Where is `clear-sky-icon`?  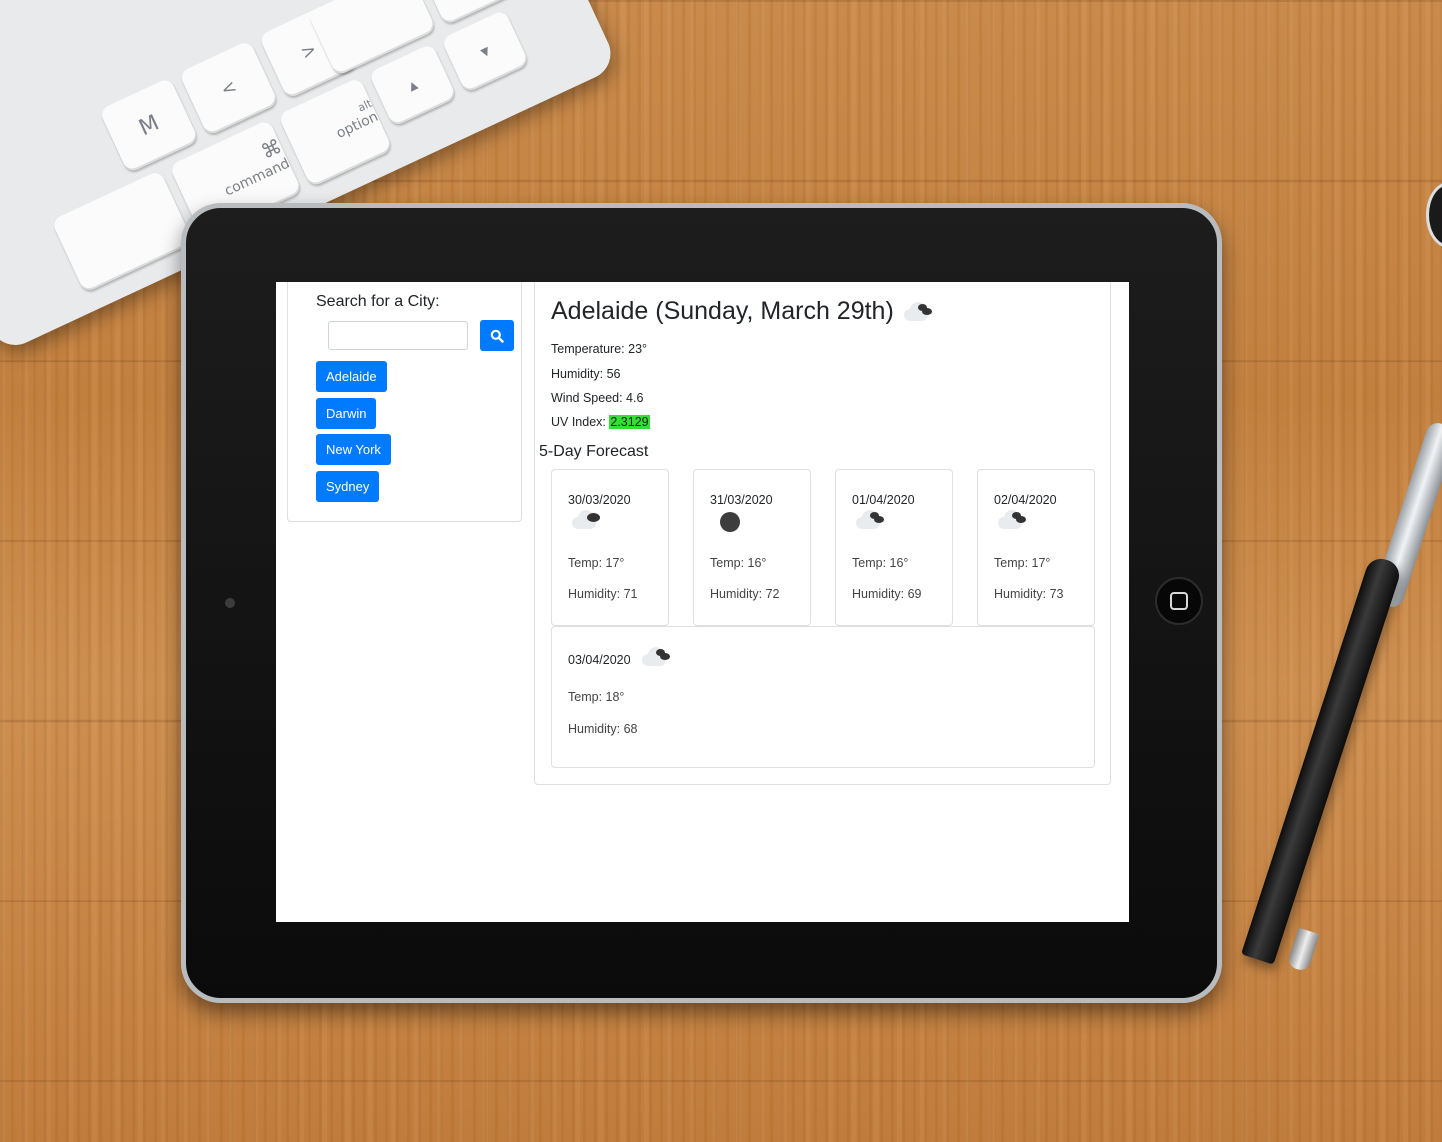 clear-sky-icon is located at coordinates (730, 523).